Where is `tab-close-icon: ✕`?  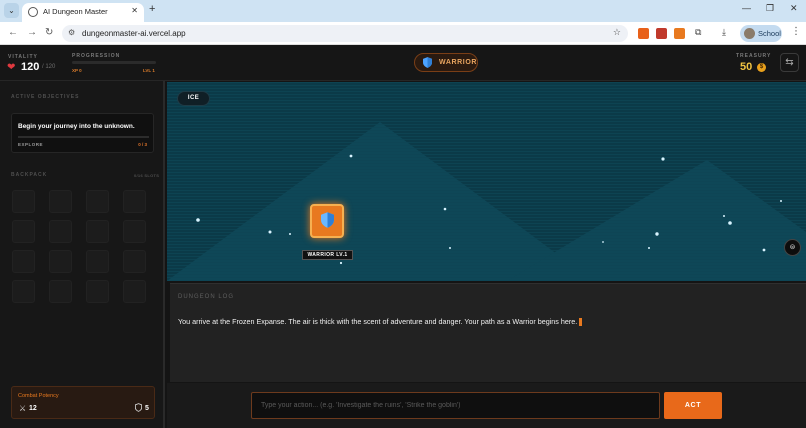
tab-close-icon: ✕ is located at coordinates (134, 10).